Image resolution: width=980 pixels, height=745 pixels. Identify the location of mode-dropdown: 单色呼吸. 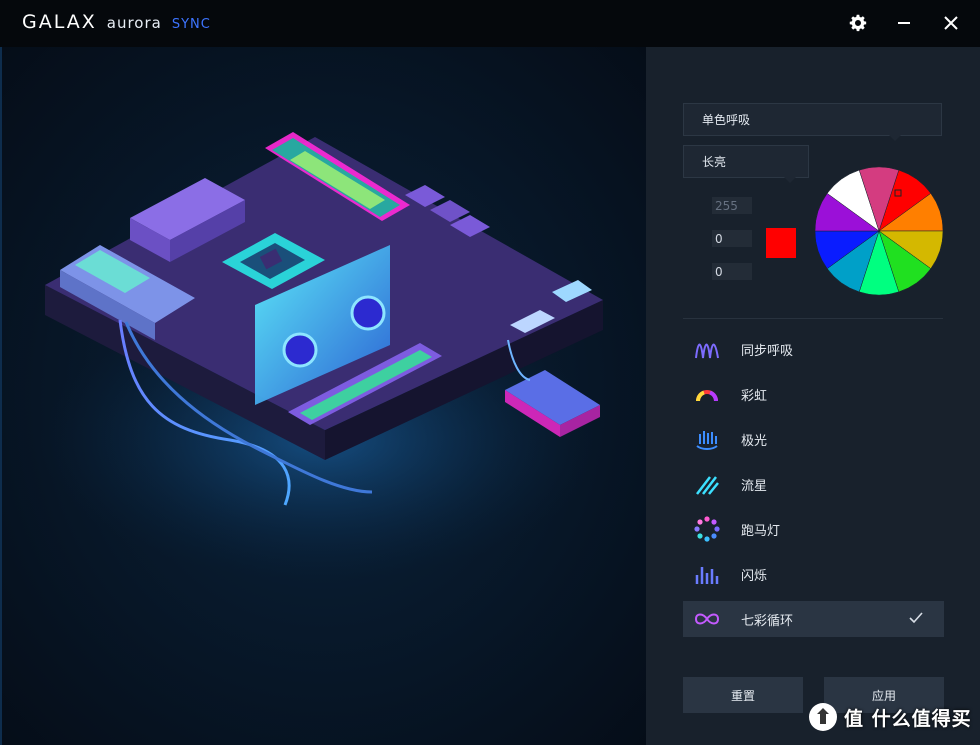
(812, 122).